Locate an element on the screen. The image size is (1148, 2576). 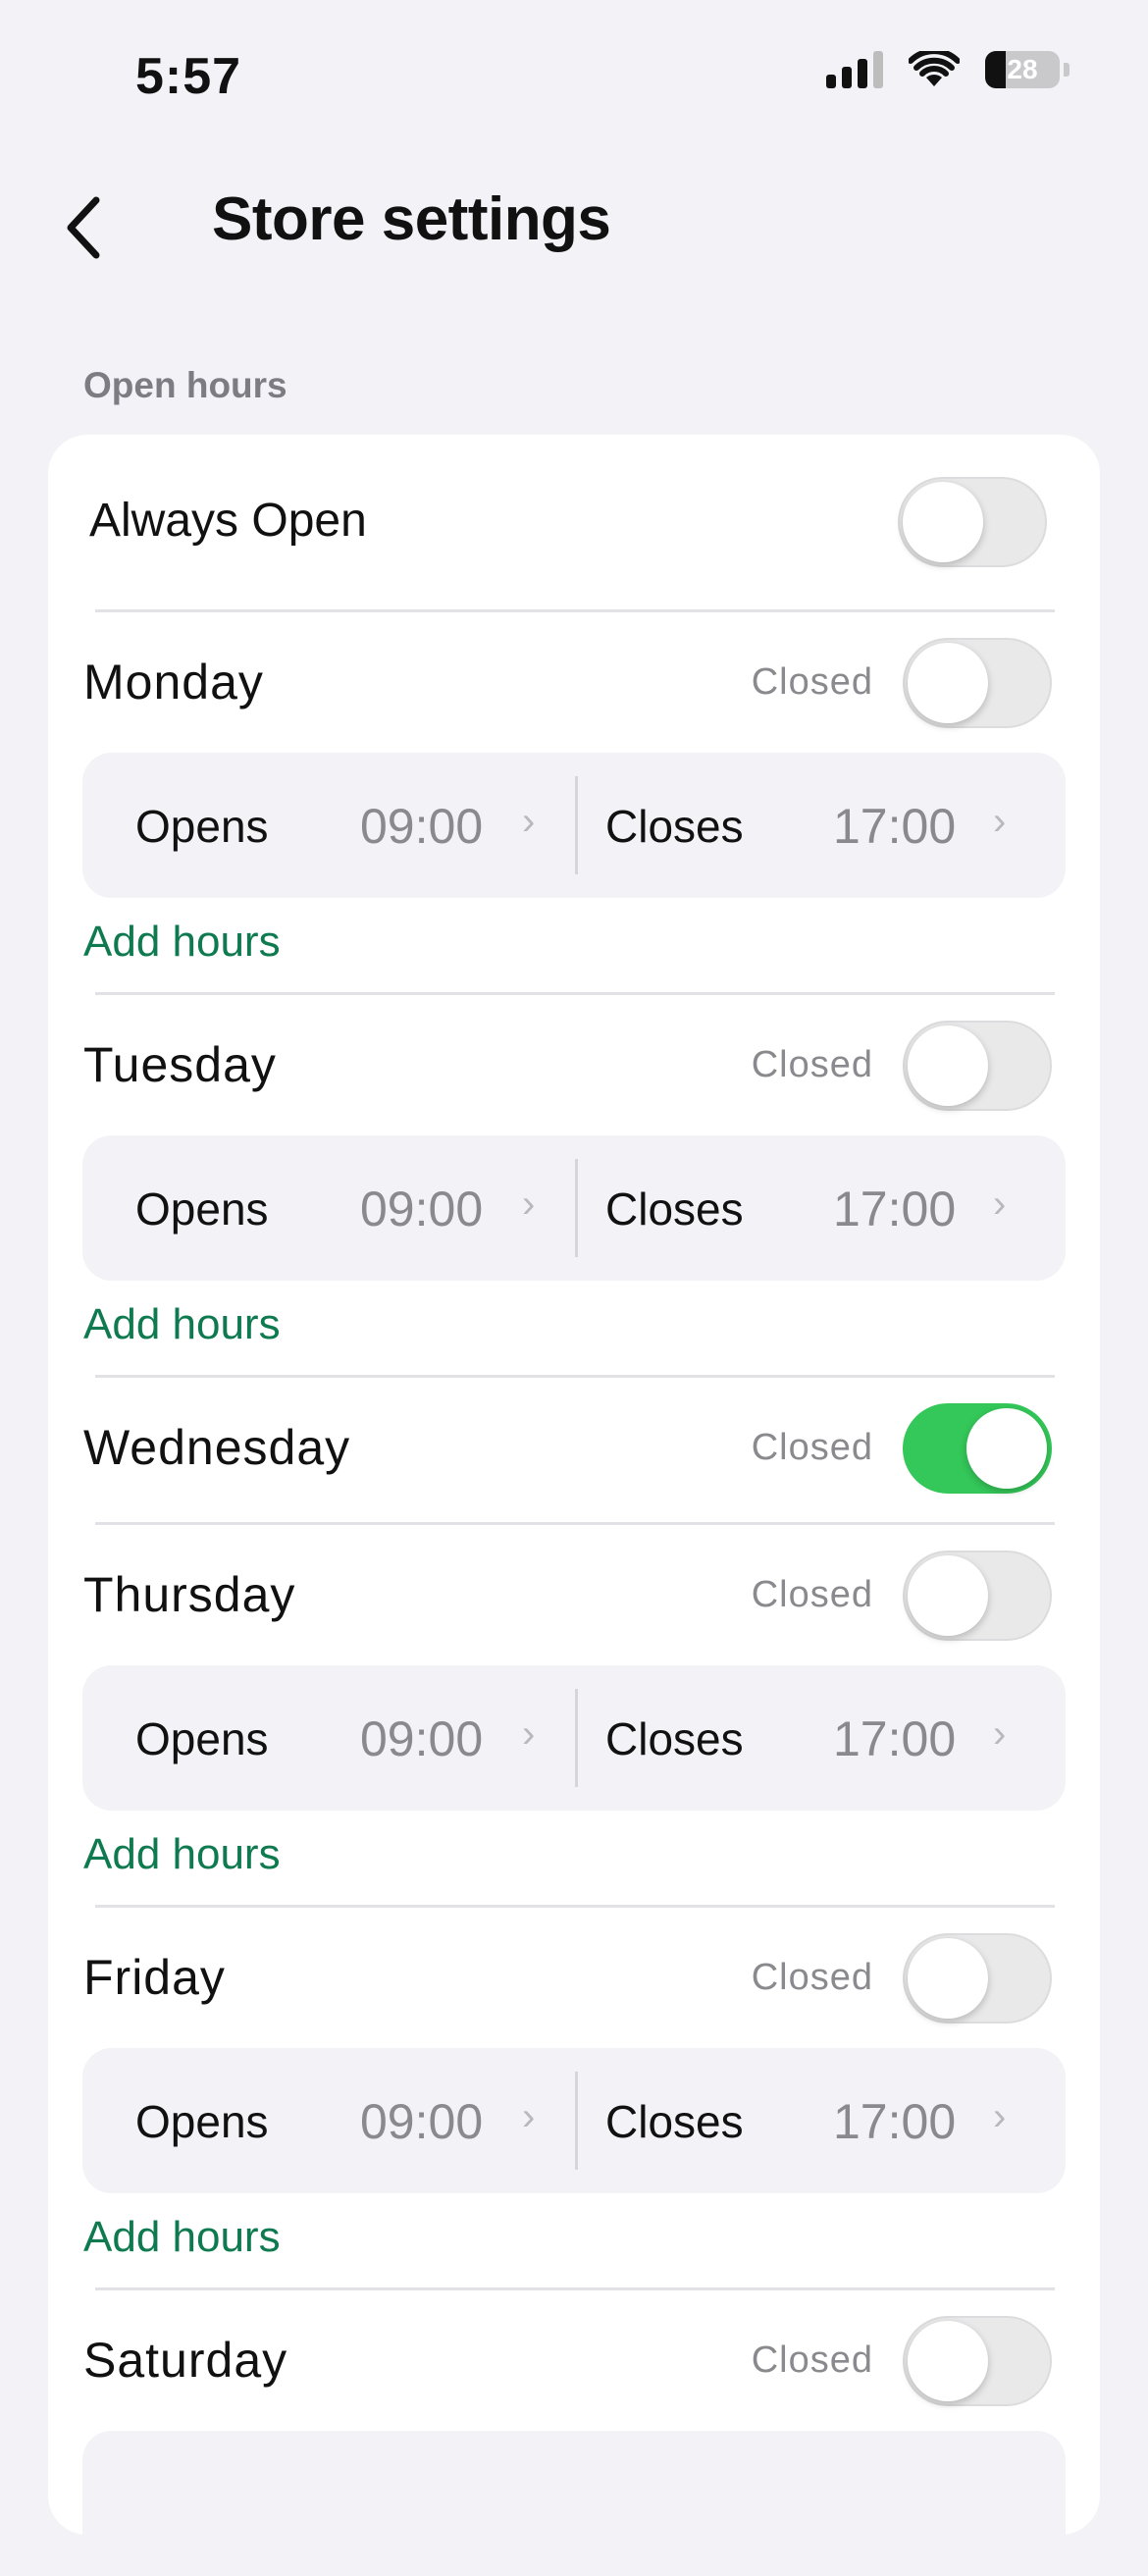
page-title: Store settings is located at coordinates (411, 219).